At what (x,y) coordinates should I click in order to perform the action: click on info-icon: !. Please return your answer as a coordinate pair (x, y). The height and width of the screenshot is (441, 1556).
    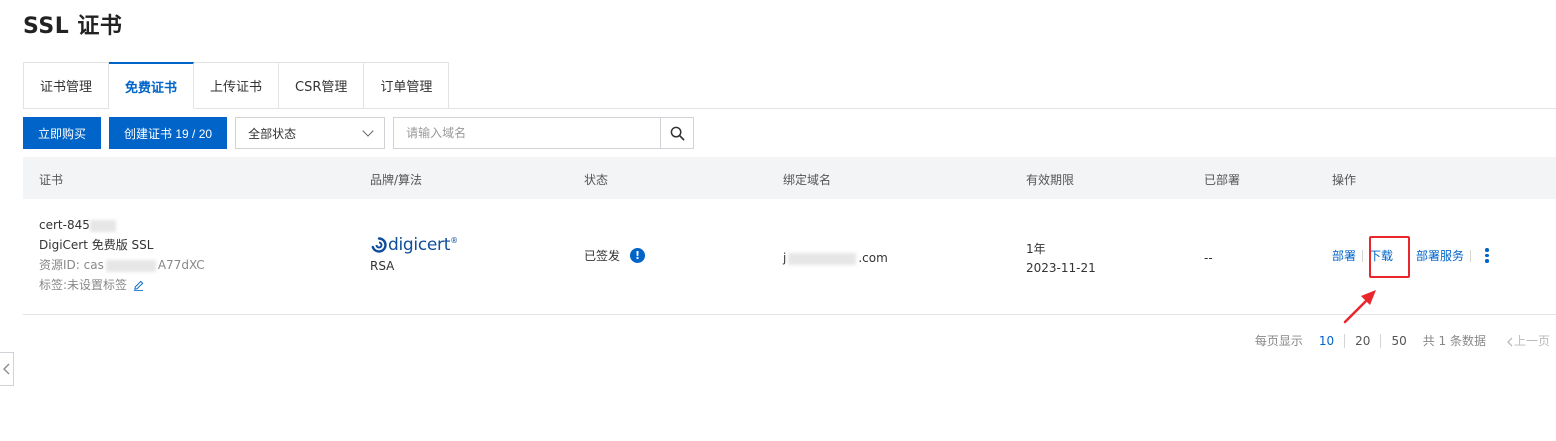
    Looking at the image, I should click on (638, 255).